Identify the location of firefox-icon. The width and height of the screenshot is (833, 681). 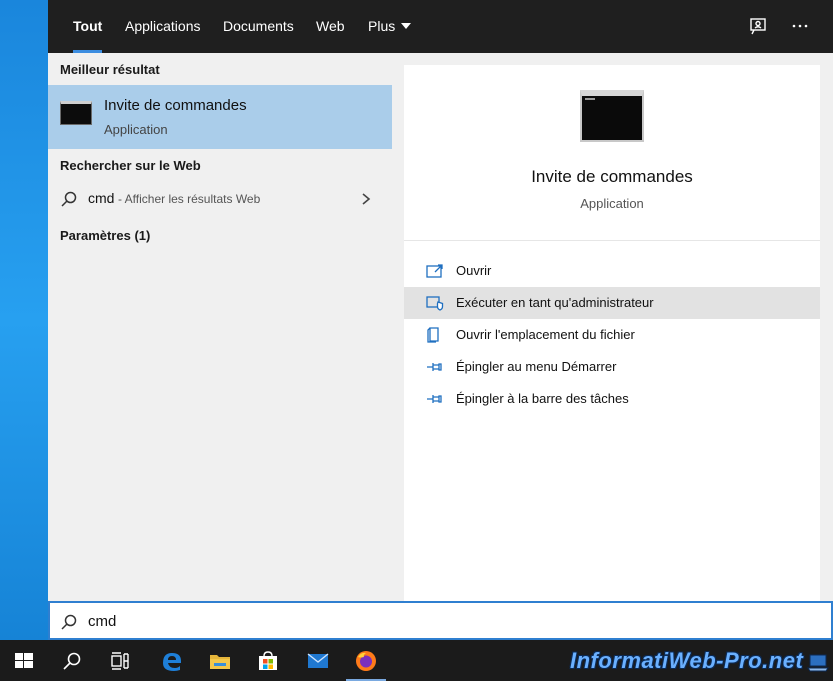
(366, 661).